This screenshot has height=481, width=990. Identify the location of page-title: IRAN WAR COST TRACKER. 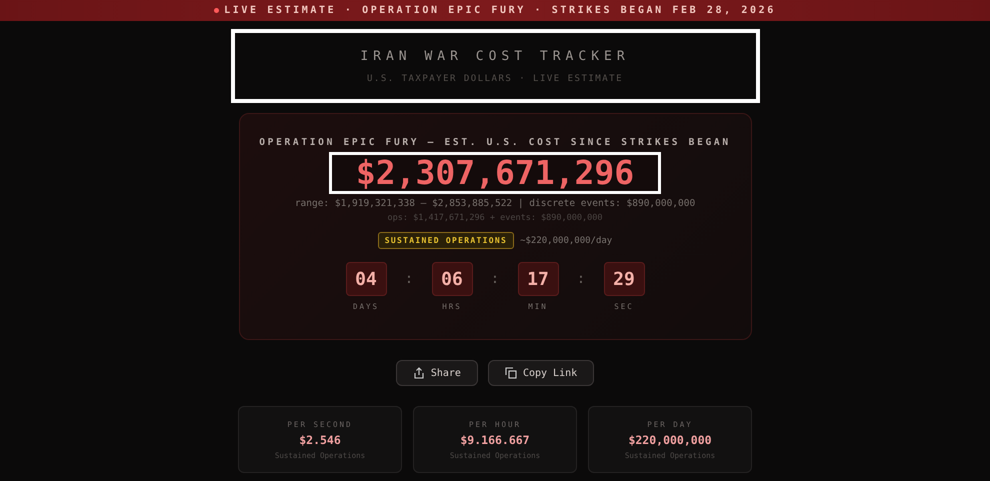
(495, 56).